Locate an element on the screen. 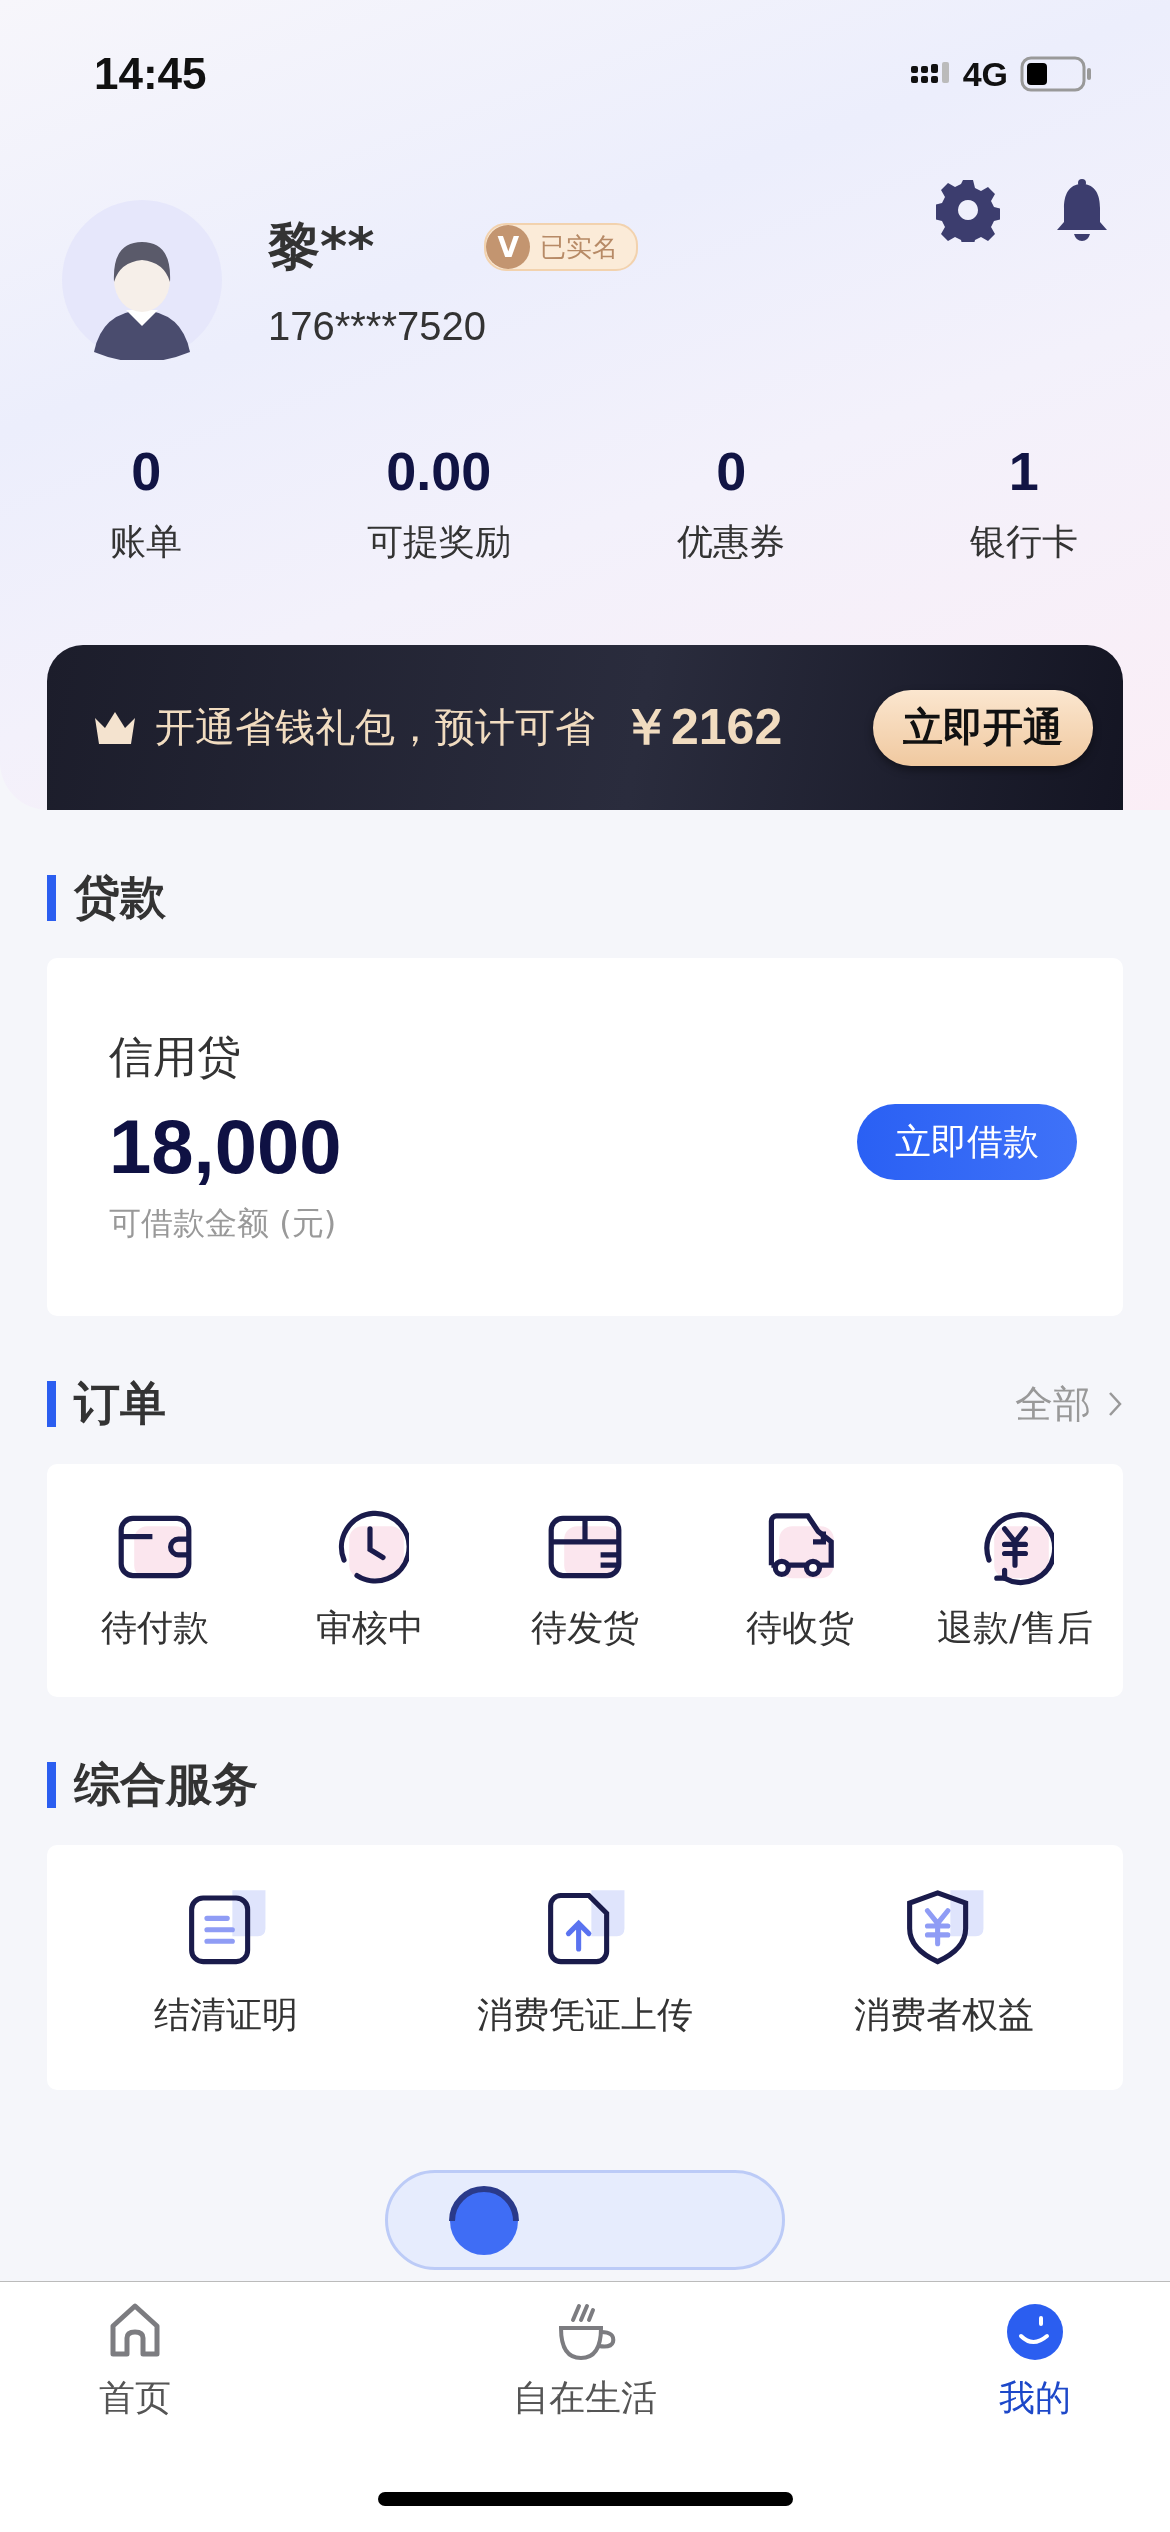 The height and width of the screenshot is (2532, 1170). section-title: 综合服务 is located at coordinates (166, 1784).